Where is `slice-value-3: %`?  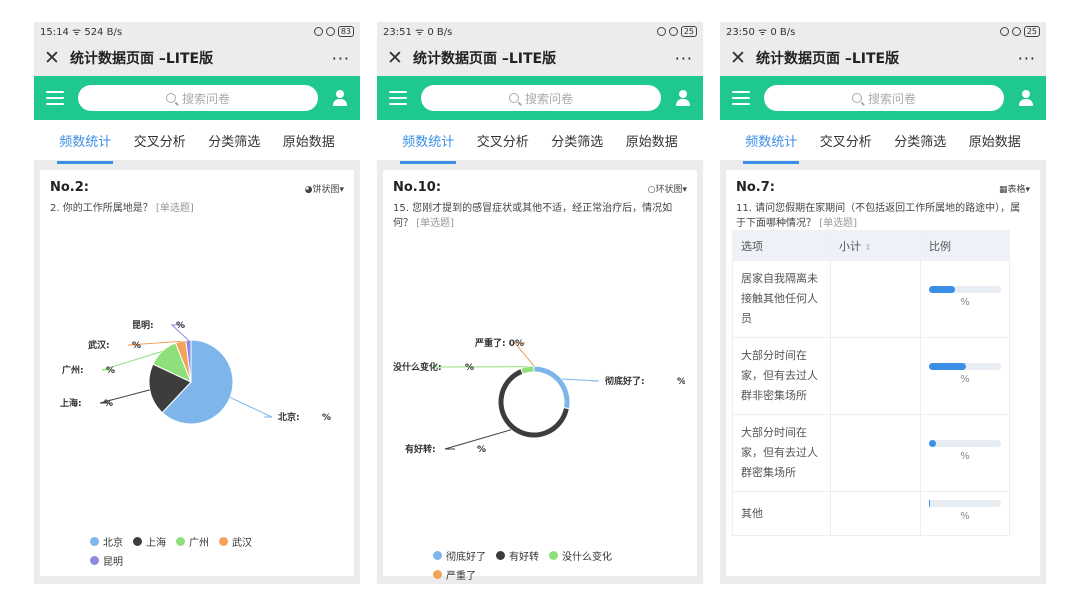
slice-value-3: % is located at coordinates (136, 346).